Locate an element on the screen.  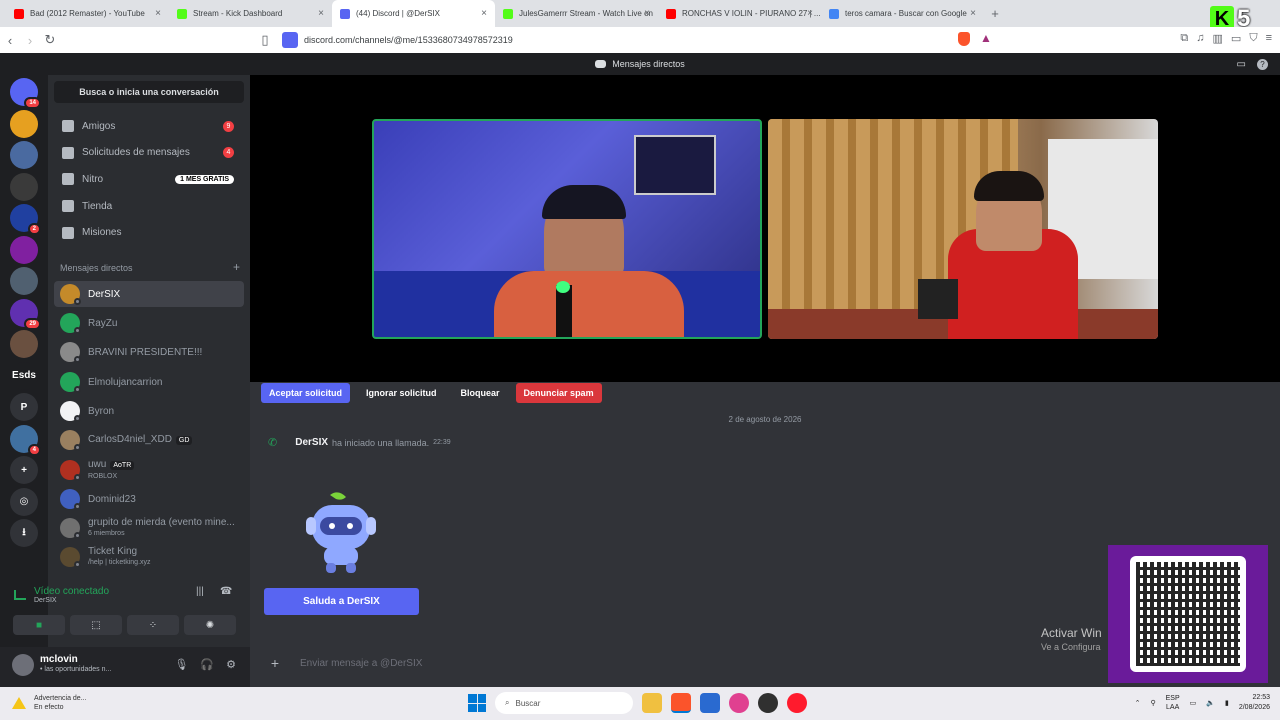
disconnect-icon: ☎ is located at coordinates (226, 591).